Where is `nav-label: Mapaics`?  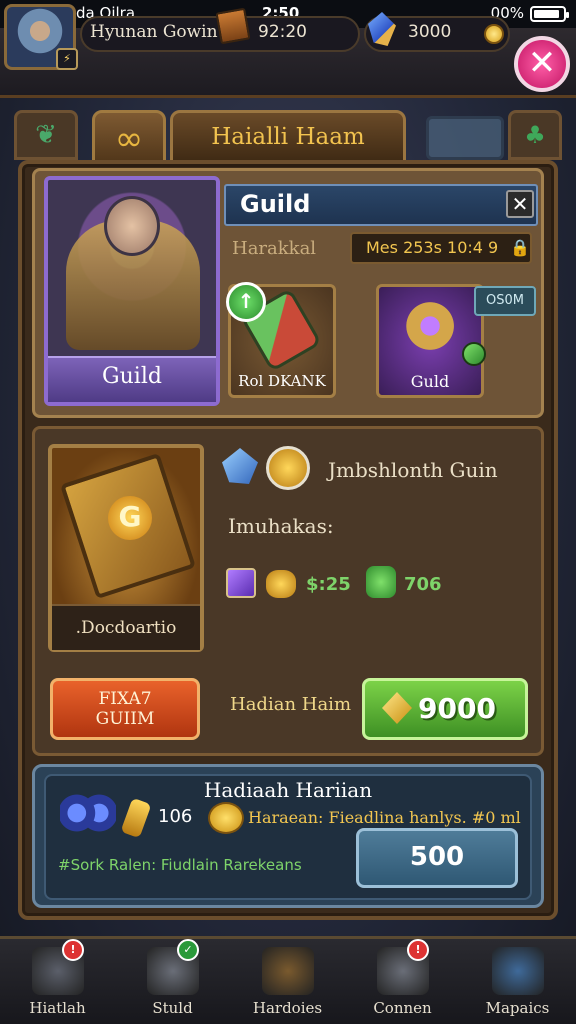
nav-label: Mapaics is located at coordinates (517, 1008).